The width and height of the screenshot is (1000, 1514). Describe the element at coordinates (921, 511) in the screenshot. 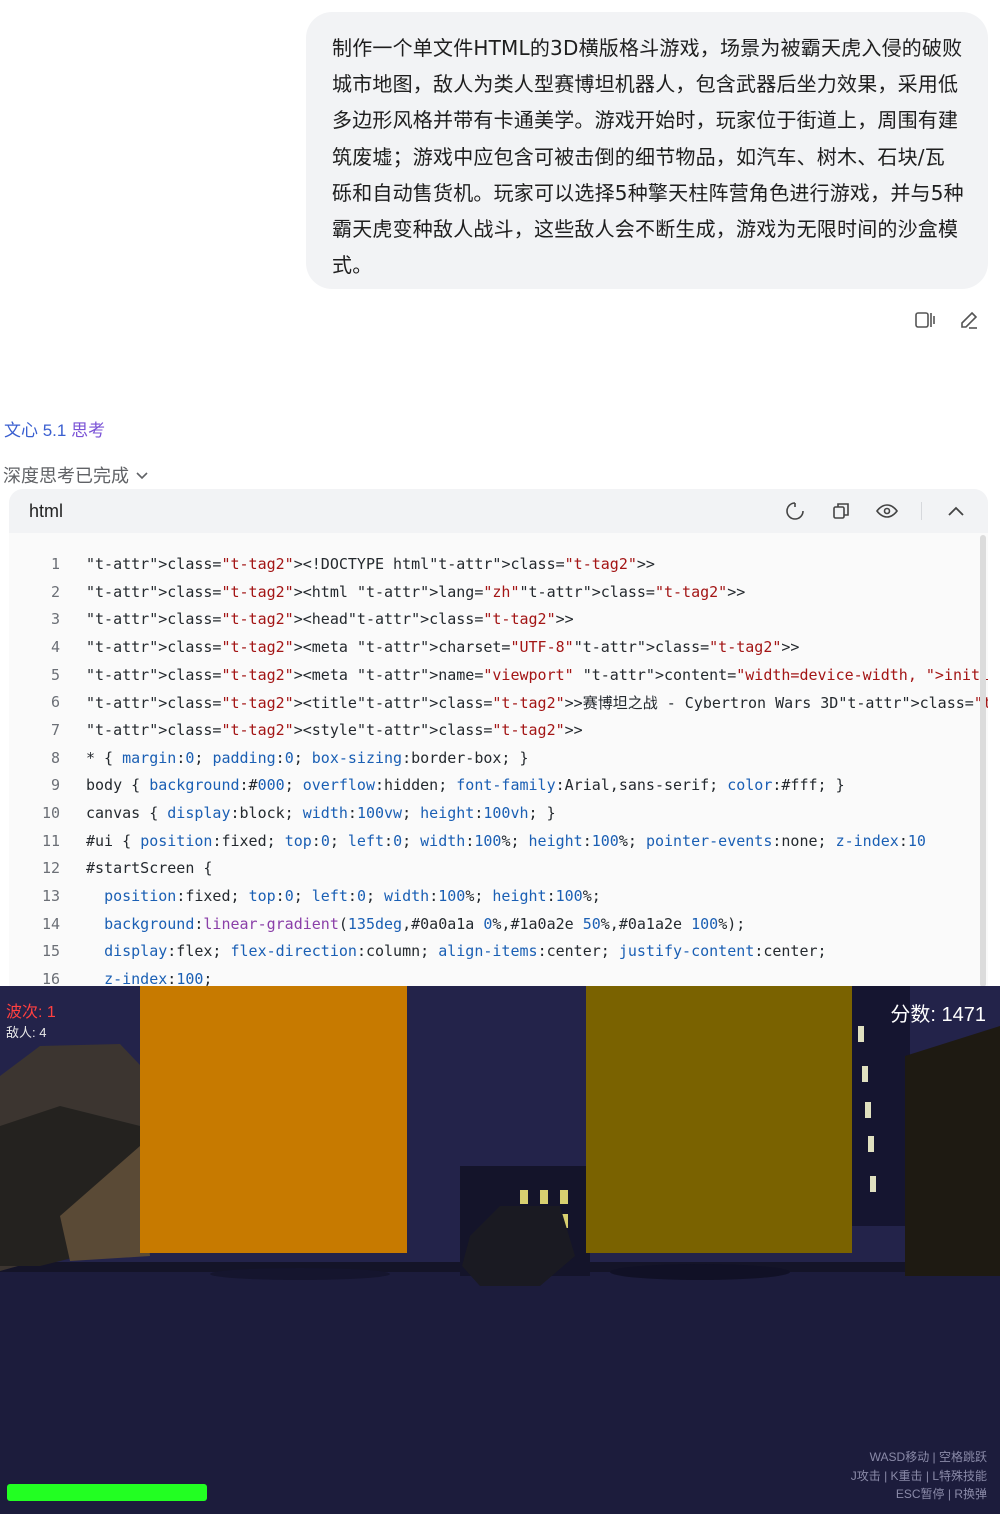

I see `toolbar-divider` at that location.